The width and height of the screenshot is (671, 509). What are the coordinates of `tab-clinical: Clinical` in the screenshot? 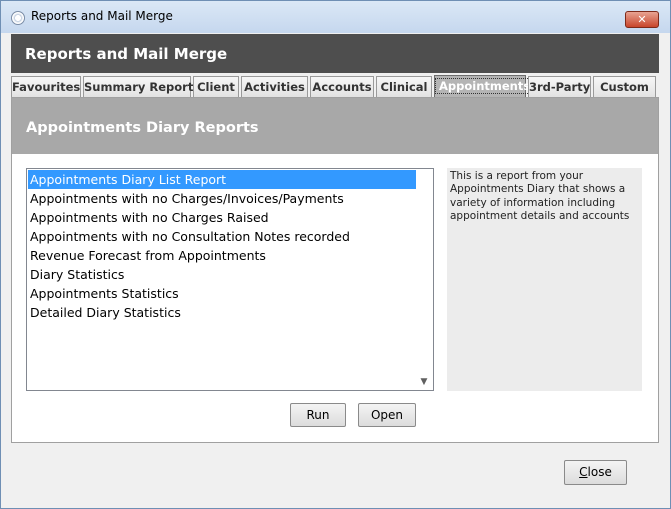 It's located at (404, 86).